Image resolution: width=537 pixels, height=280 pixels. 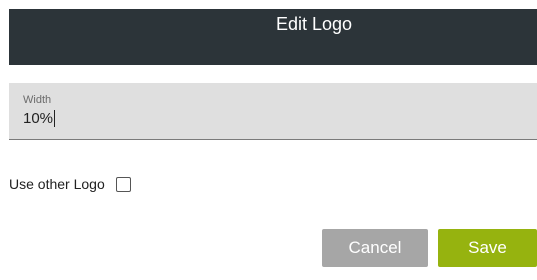 I want to click on cancel-button: Cancel, so click(x=375, y=248).